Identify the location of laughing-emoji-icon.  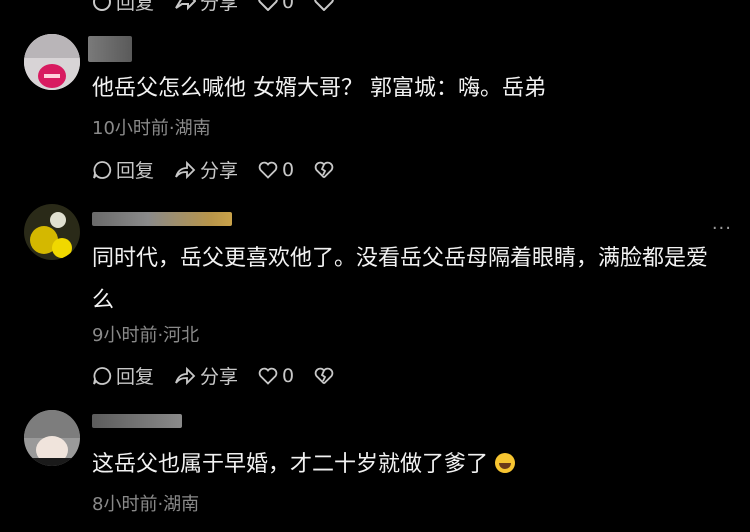
(505, 463).